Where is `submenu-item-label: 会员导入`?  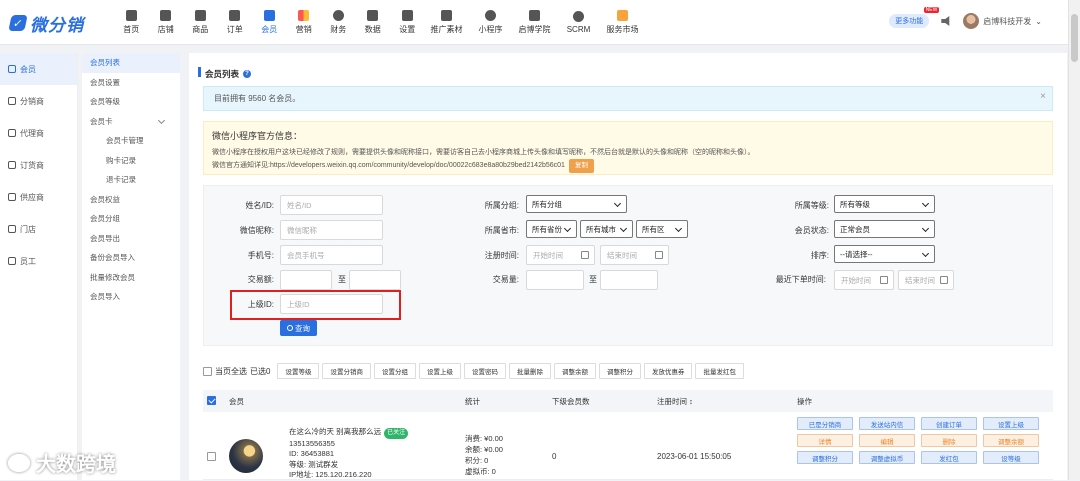 submenu-item-label: 会员导入 is located at coordinates (105, 297).